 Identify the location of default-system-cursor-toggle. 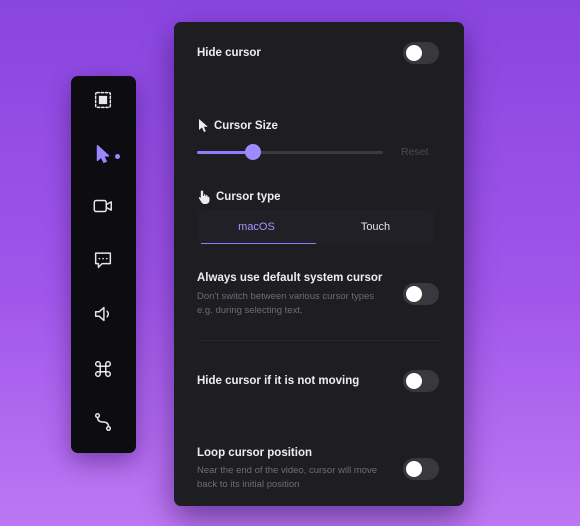
(421, 294).